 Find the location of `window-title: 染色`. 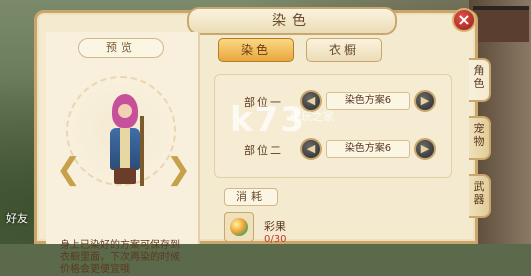

window-title: 染色 is located at coordinates (292, 21).